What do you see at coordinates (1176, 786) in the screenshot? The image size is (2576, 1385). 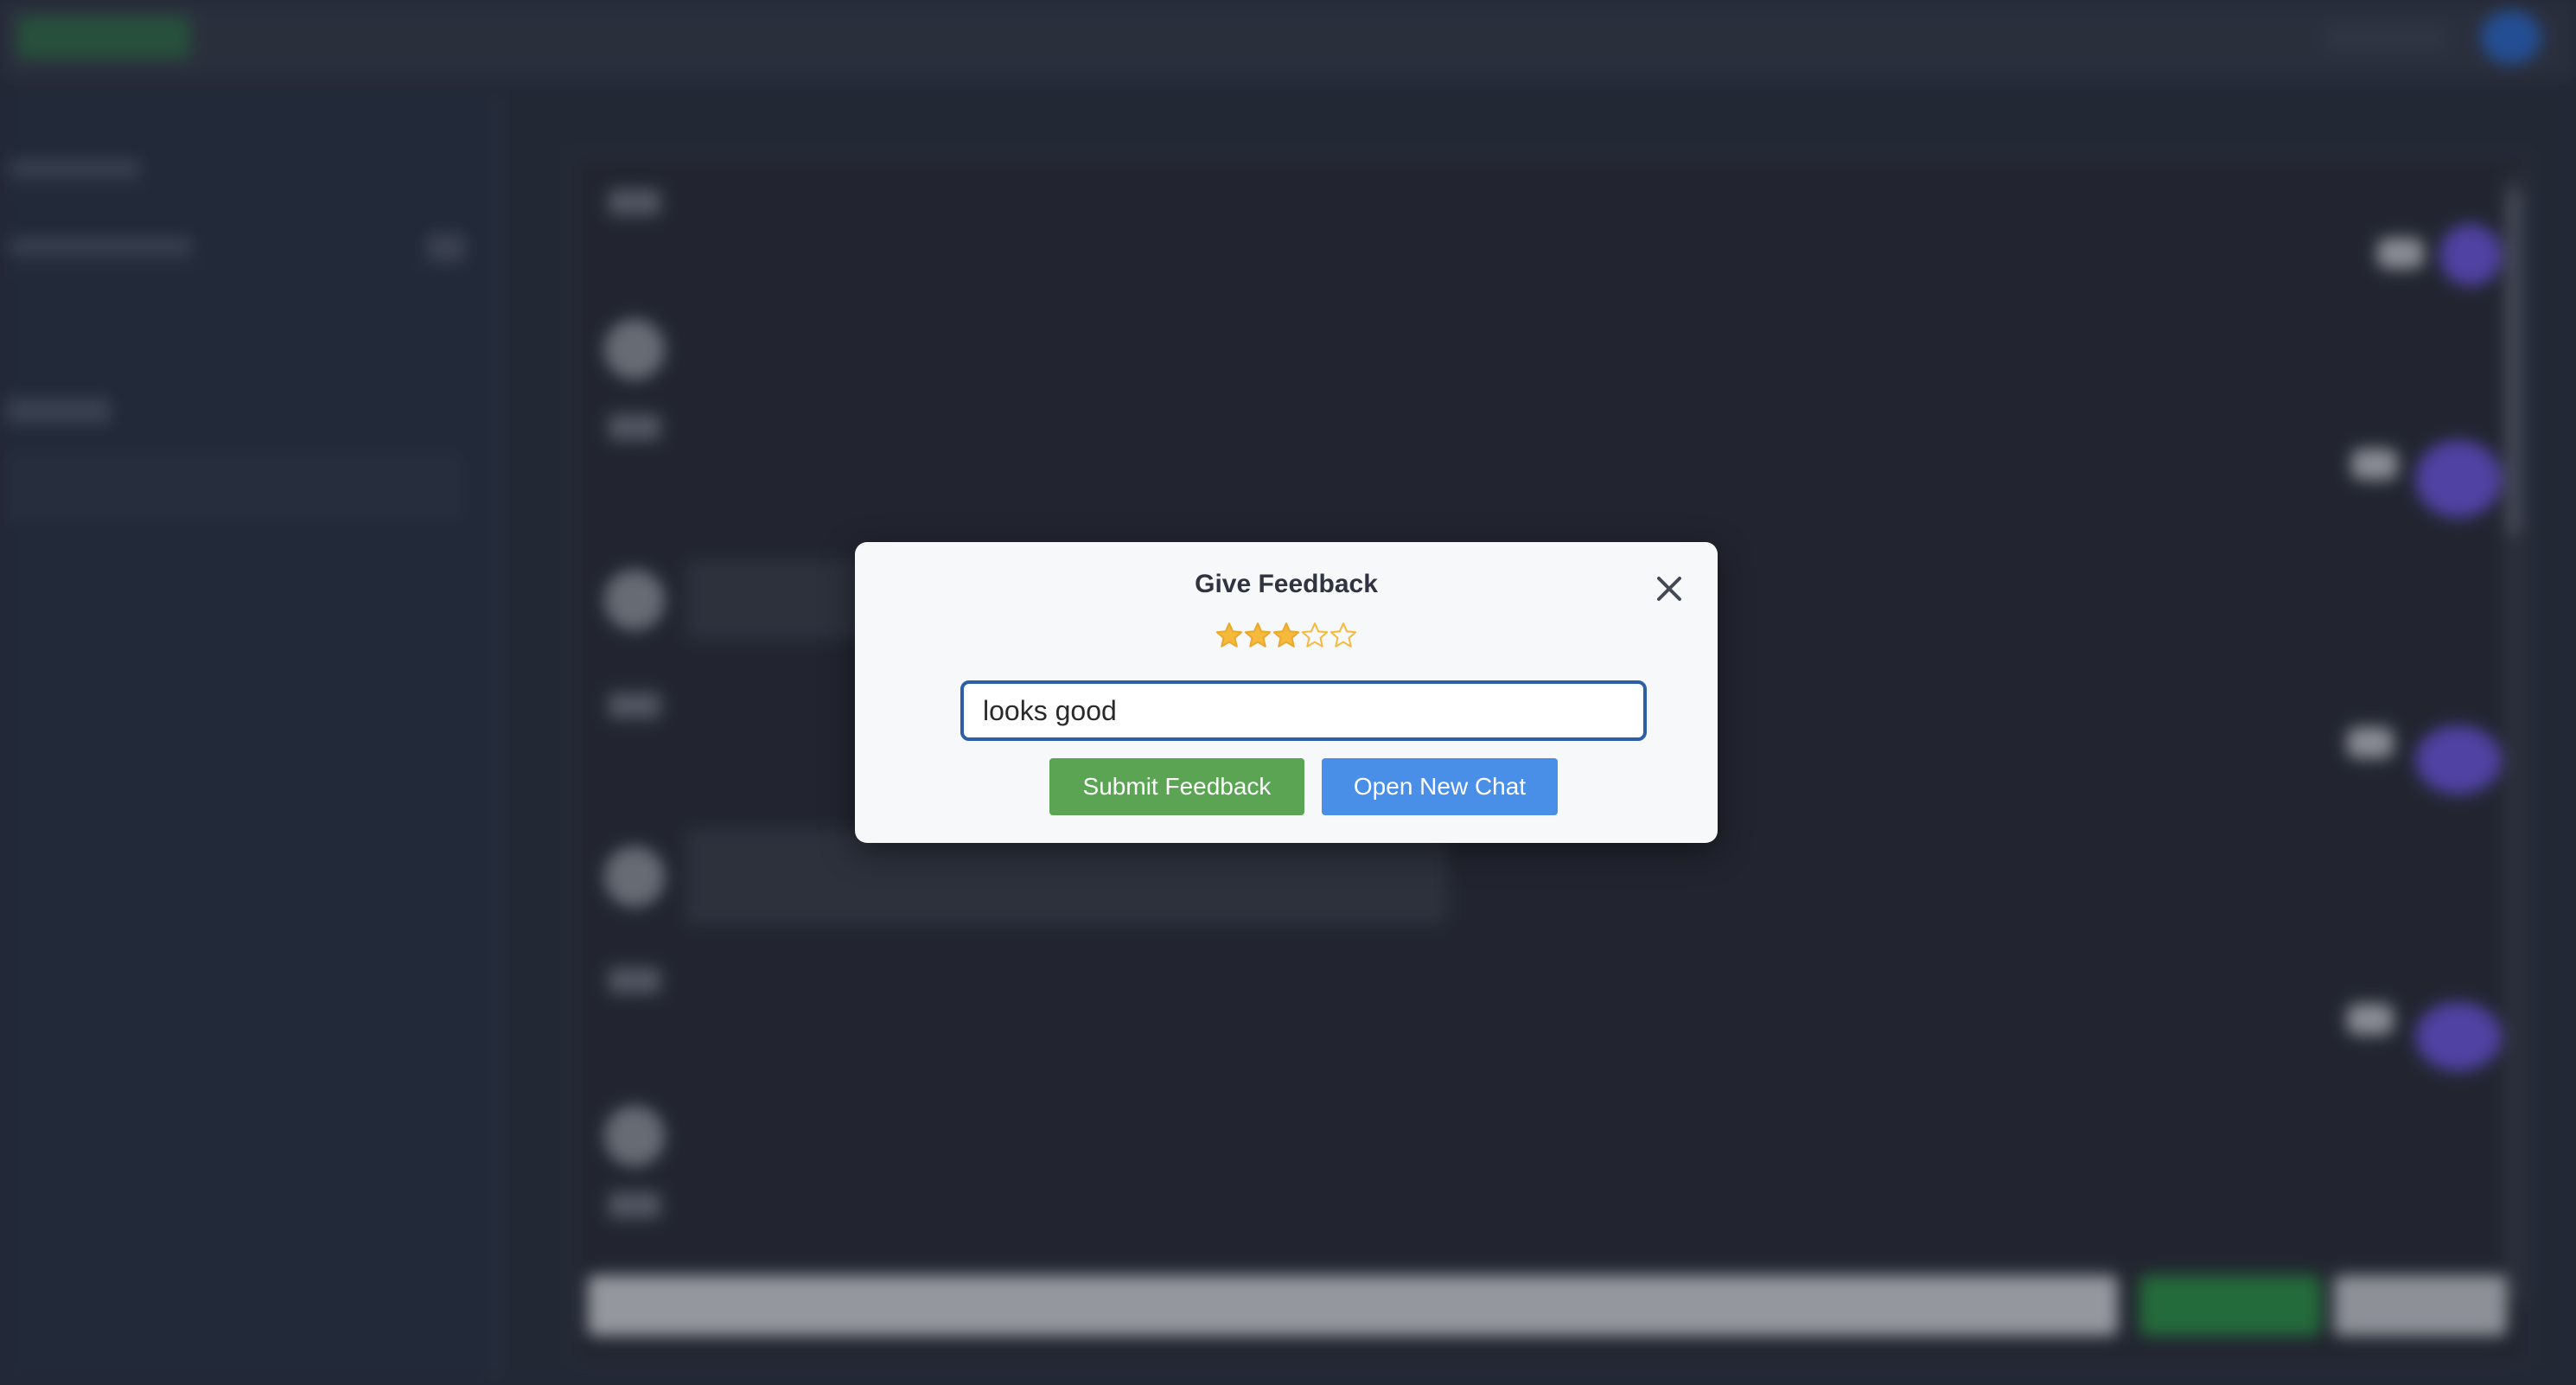 I see `submit-feedback-button: Submit Feedback` at bounding box center [1176, 786].